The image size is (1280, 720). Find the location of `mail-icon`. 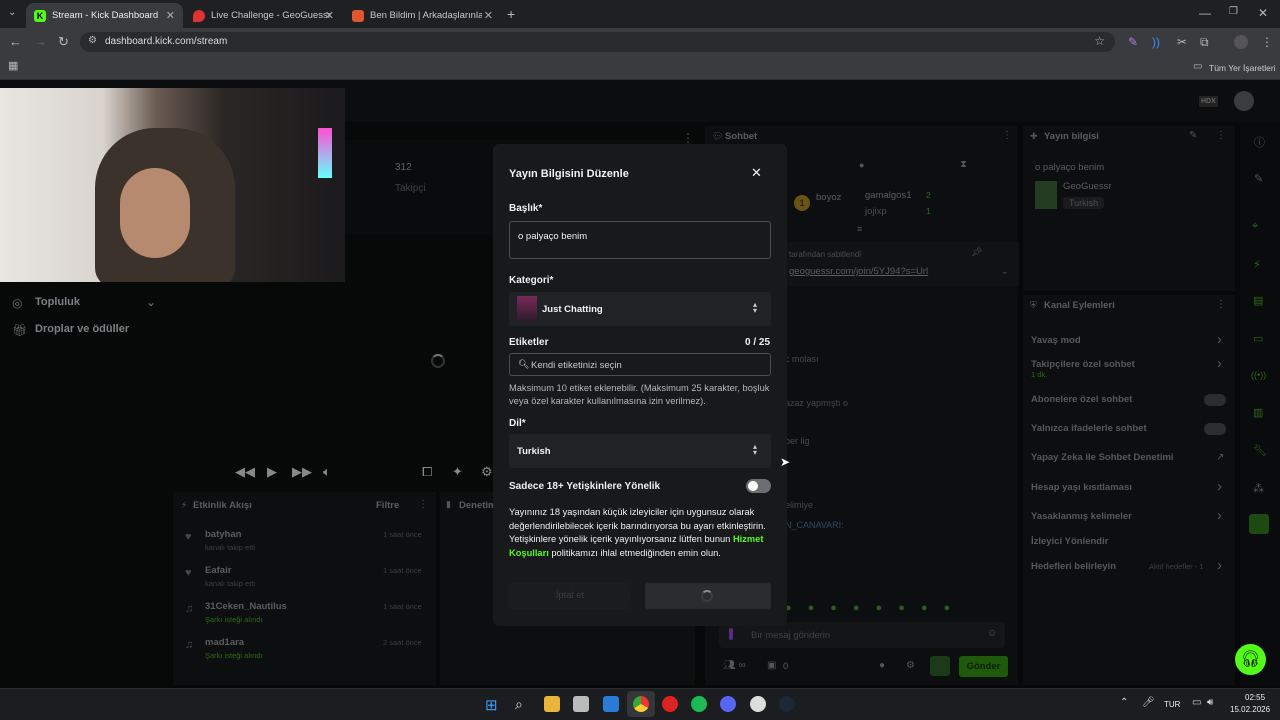

mail-icon is located at coordinates (611, 704).